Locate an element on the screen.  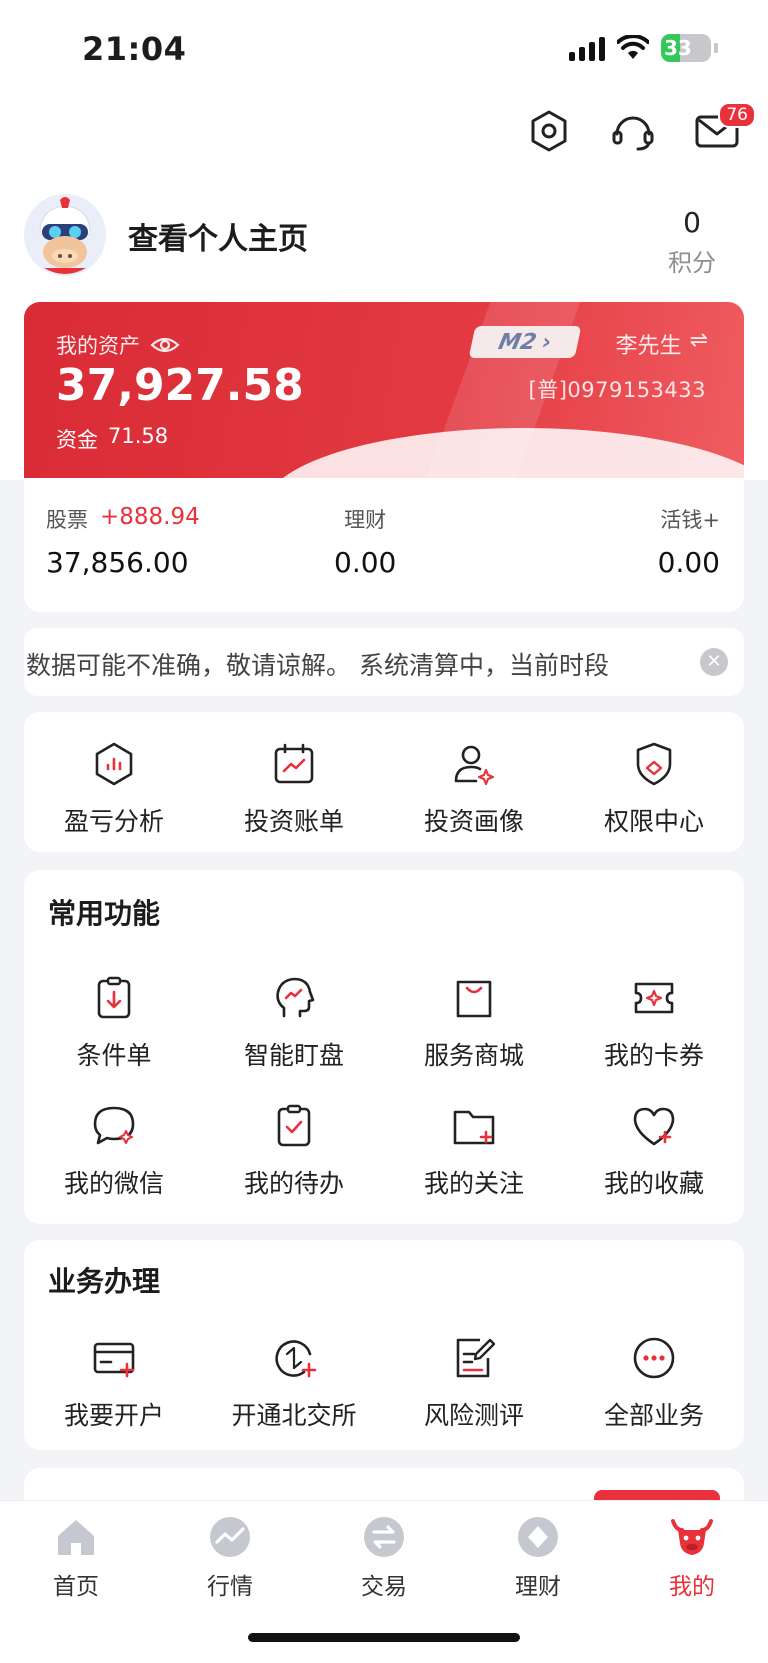
tab-label: 理财 is located at coordinates (538, 1587).